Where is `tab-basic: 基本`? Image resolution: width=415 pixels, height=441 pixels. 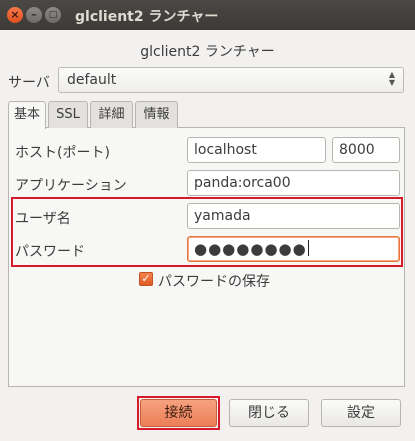
tab-basic: 基本 is located at coordinates (27, 115).